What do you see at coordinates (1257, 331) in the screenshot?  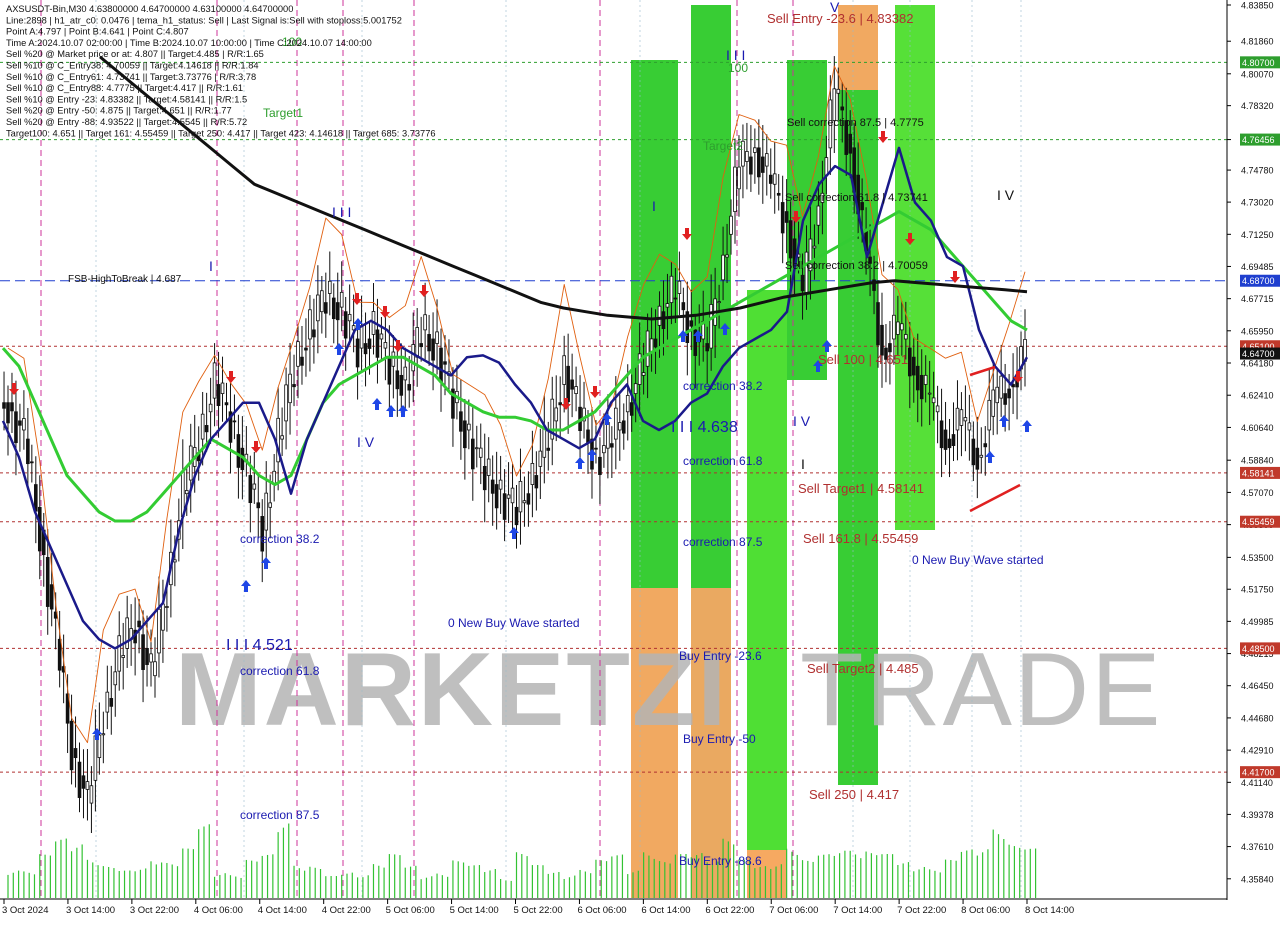 I see `y-tick-label: 4.65950` at bounding box center [1257, 331].